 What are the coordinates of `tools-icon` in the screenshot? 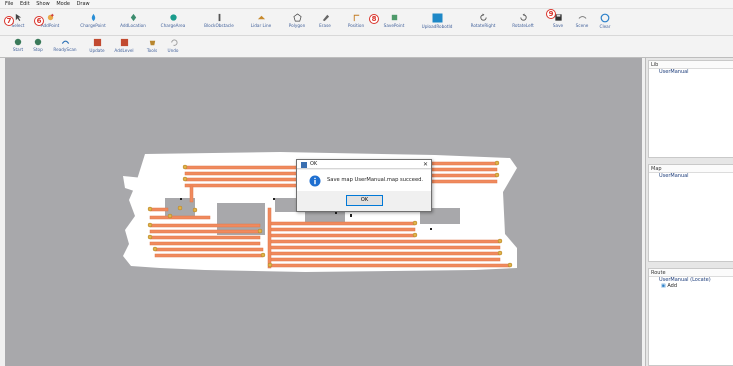 It's located at (152, 43).